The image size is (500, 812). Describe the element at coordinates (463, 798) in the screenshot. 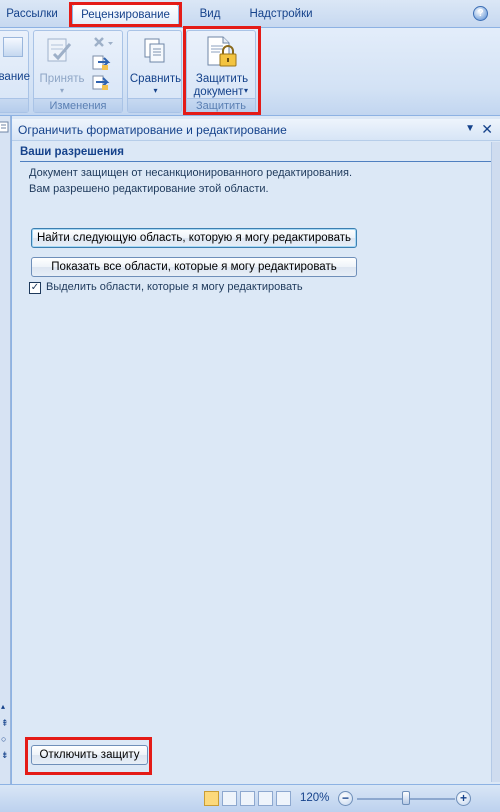

I see `zoom-in-icon: +` at that location.